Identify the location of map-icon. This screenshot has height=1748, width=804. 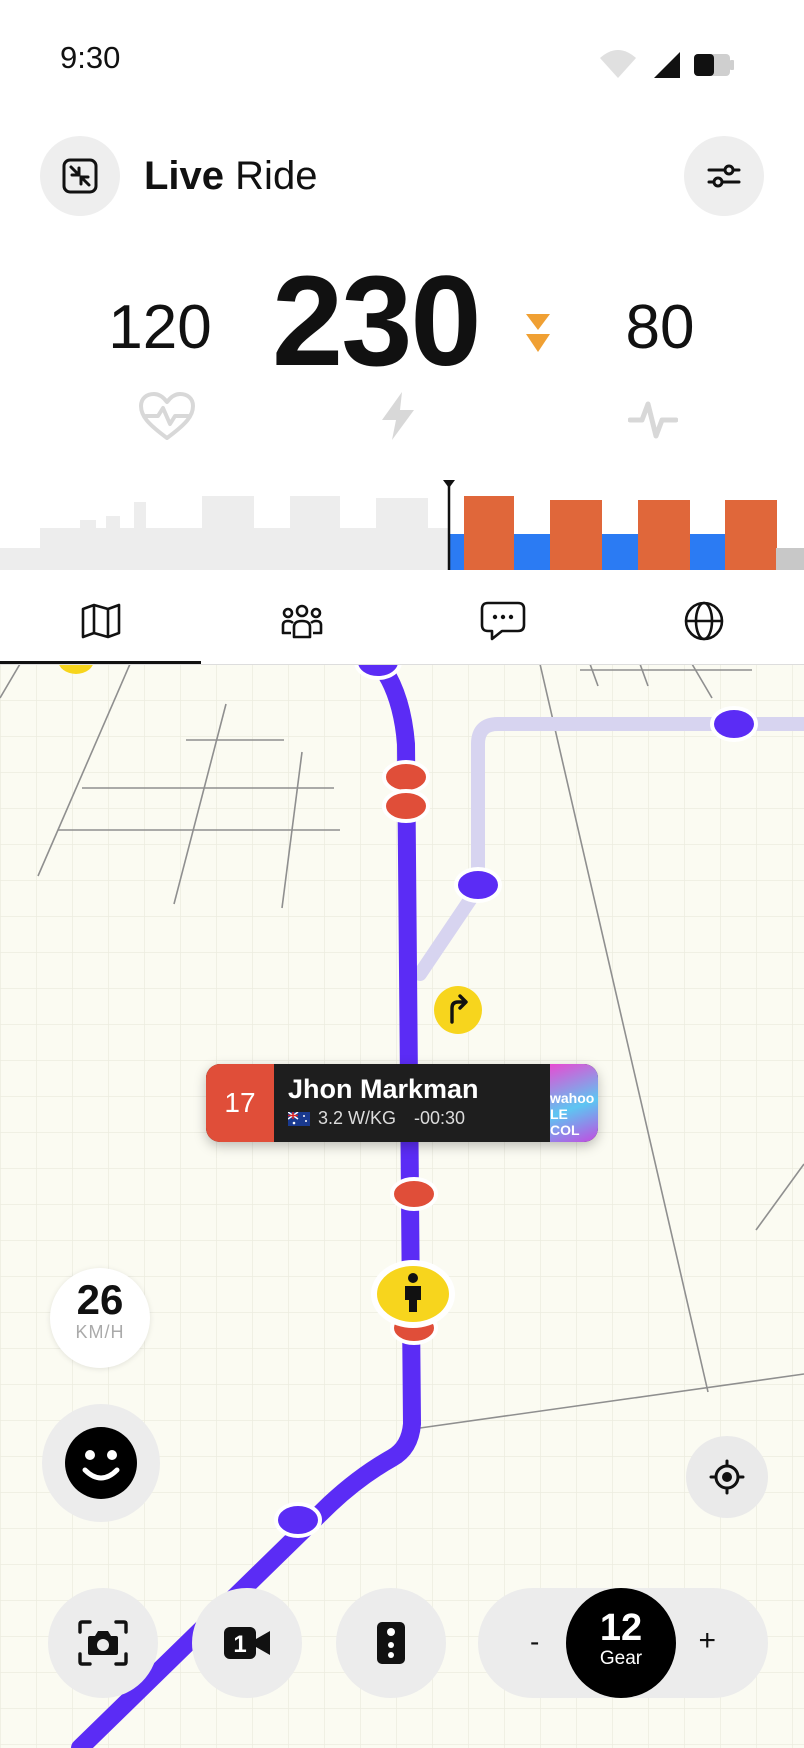
(100, 621).